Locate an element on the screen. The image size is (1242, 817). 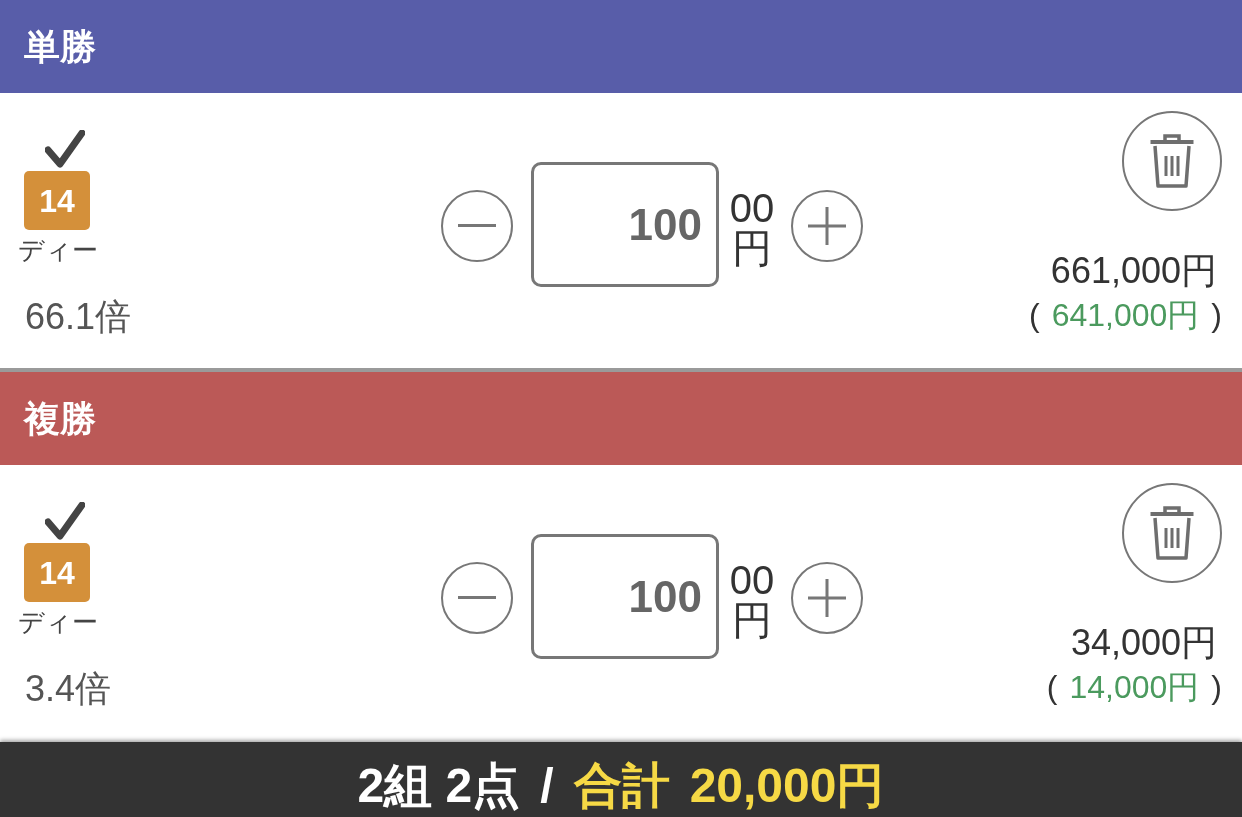
total-label: 合計 is located at coordinates (621, 786).